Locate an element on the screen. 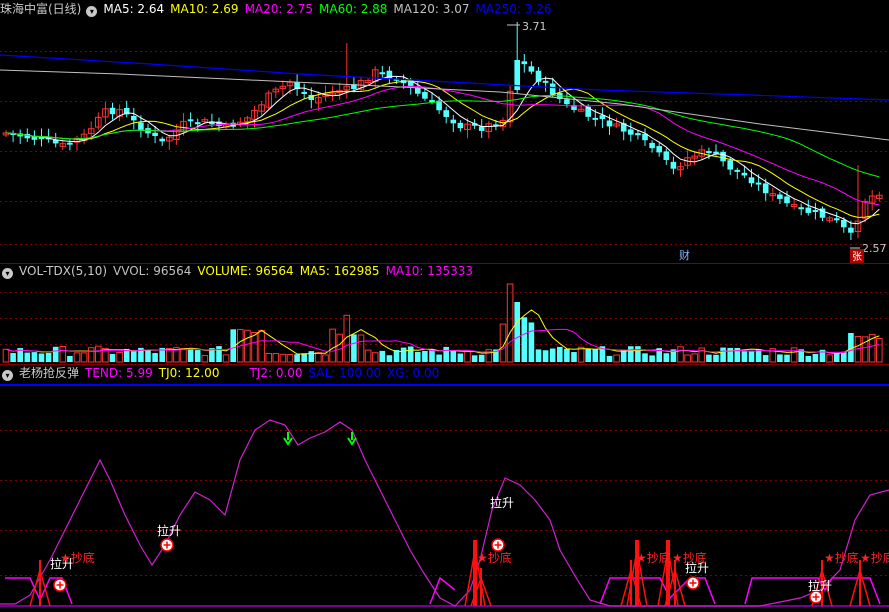  indicator-label: MA120: 3.07 is located at coordinates (431, 9).